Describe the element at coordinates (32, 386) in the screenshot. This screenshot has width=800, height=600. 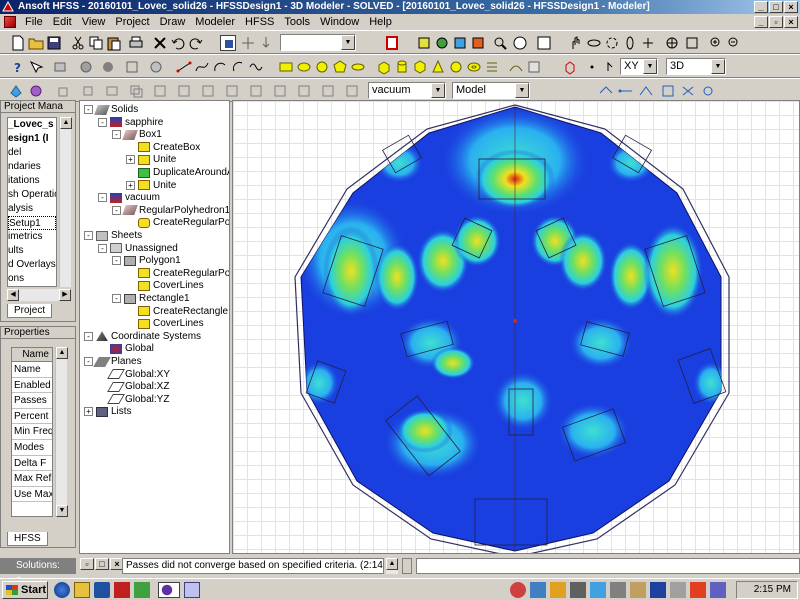
I see `property-row: Enabled` at that location.